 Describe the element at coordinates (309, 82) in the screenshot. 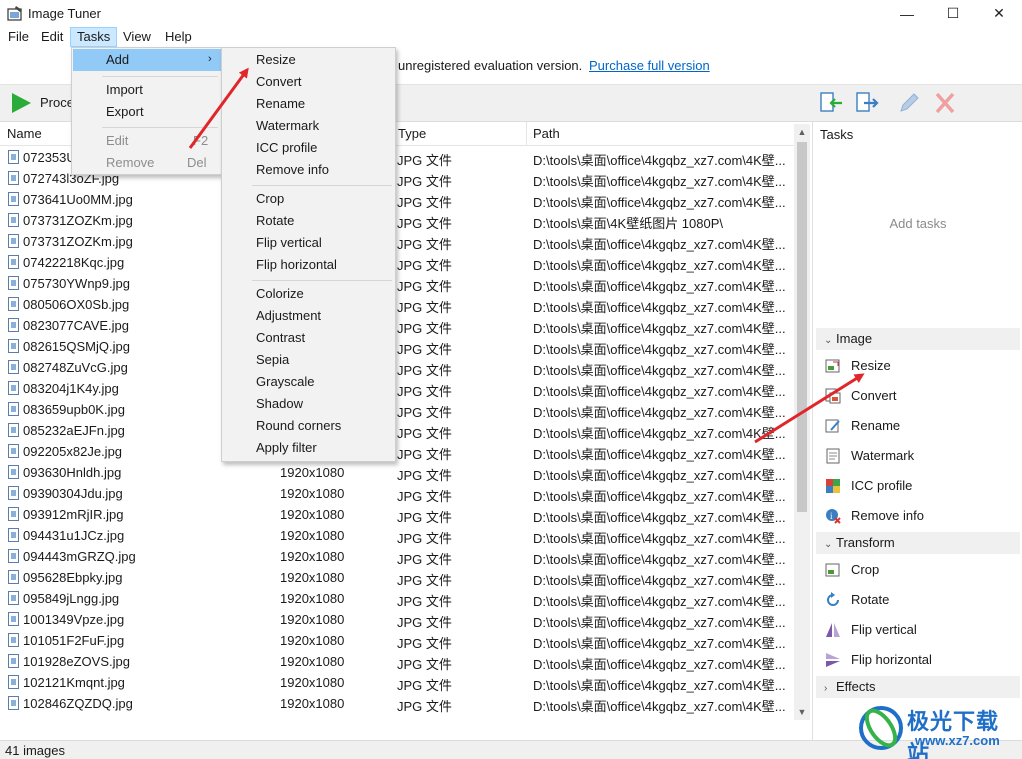

I see `submenu-item-convert: Convert` at that location.